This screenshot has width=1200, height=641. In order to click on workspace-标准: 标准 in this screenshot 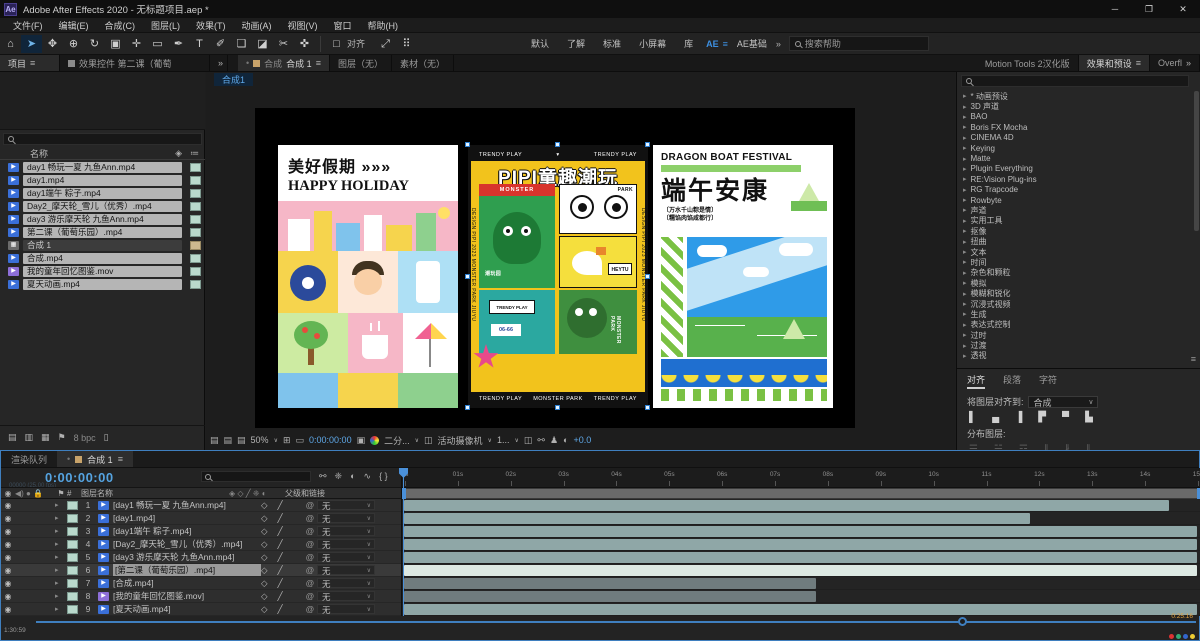, I will do `click(612, 43)`.